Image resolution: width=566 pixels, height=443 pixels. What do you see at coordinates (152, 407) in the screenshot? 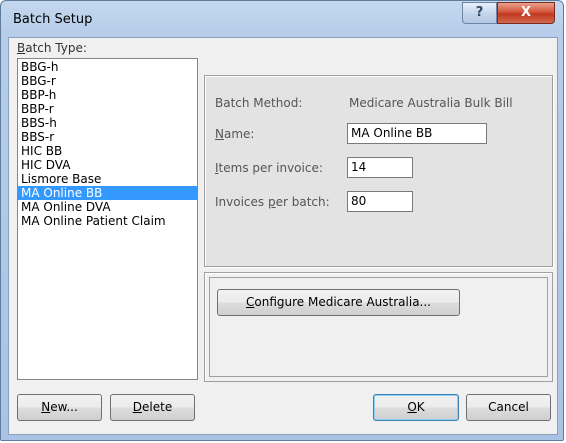
I see `delete-button: Delete` at bounding box center [152, 407].